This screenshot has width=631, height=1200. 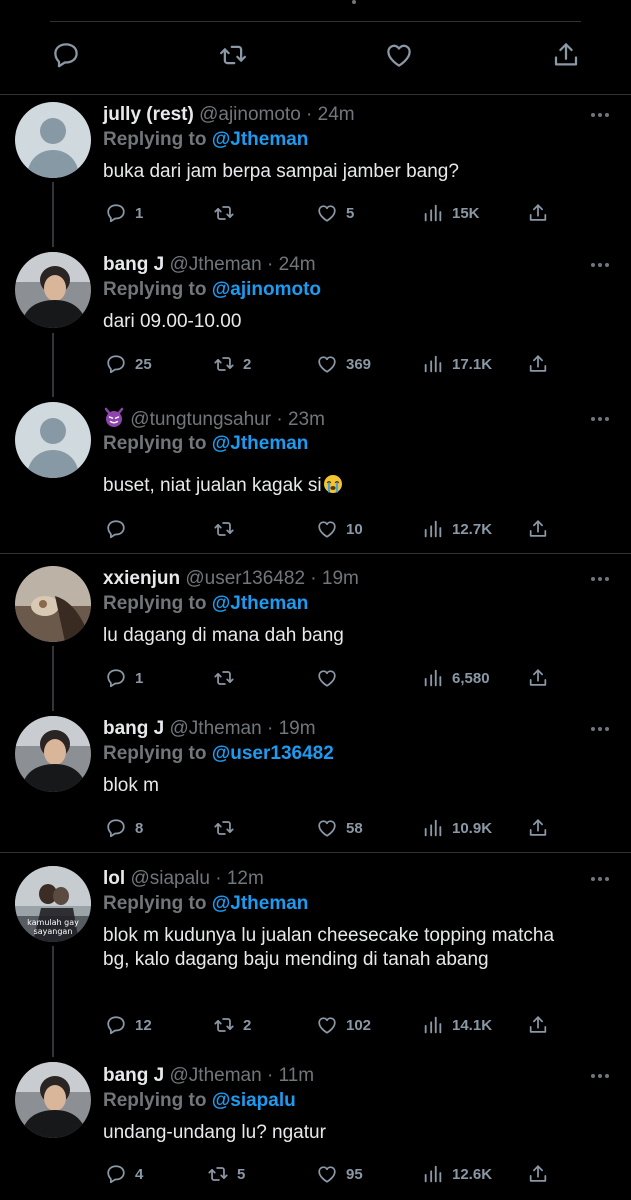 What do you see at coordinates (457, 364) in the screenshot?
I see `views-button: 17.1K` at bounding box center [457, 364].